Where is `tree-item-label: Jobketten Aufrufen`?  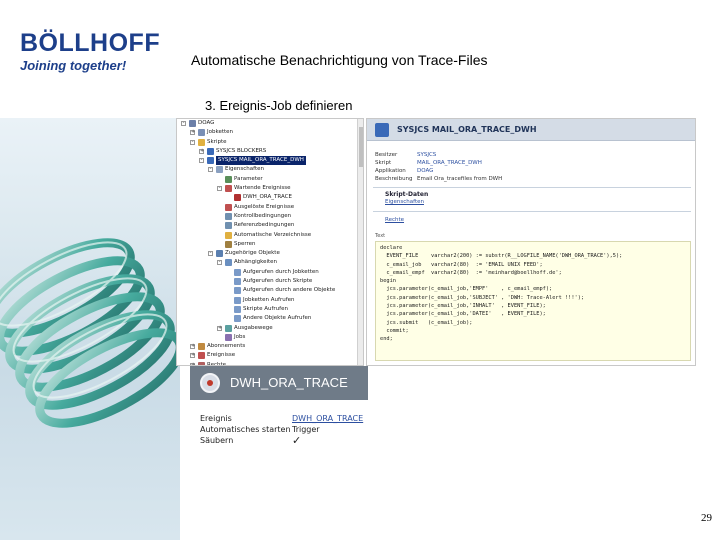 tree-item-label: Jobketten Aufrufen is located at coordinates (269, 299).